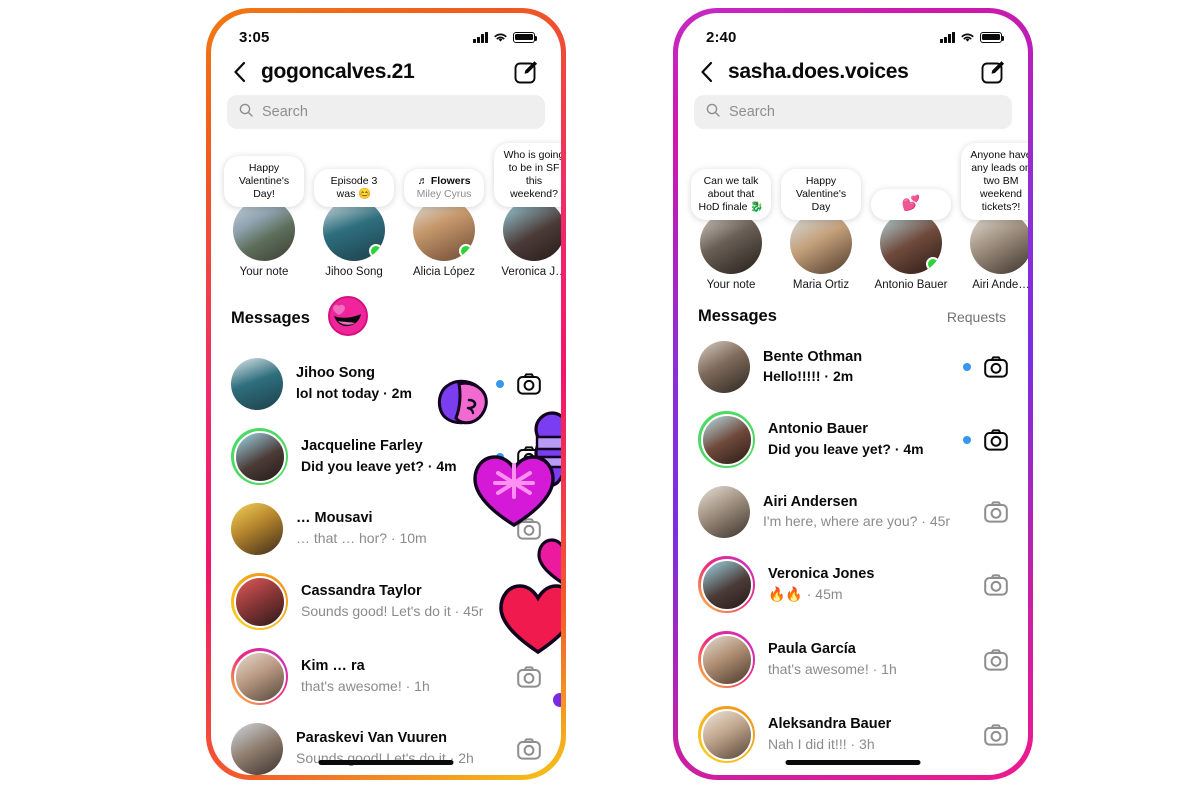 This screenshot has height=788, width=1200. I want to click on note-artist: Miley Cyrus, so click(444, 194).